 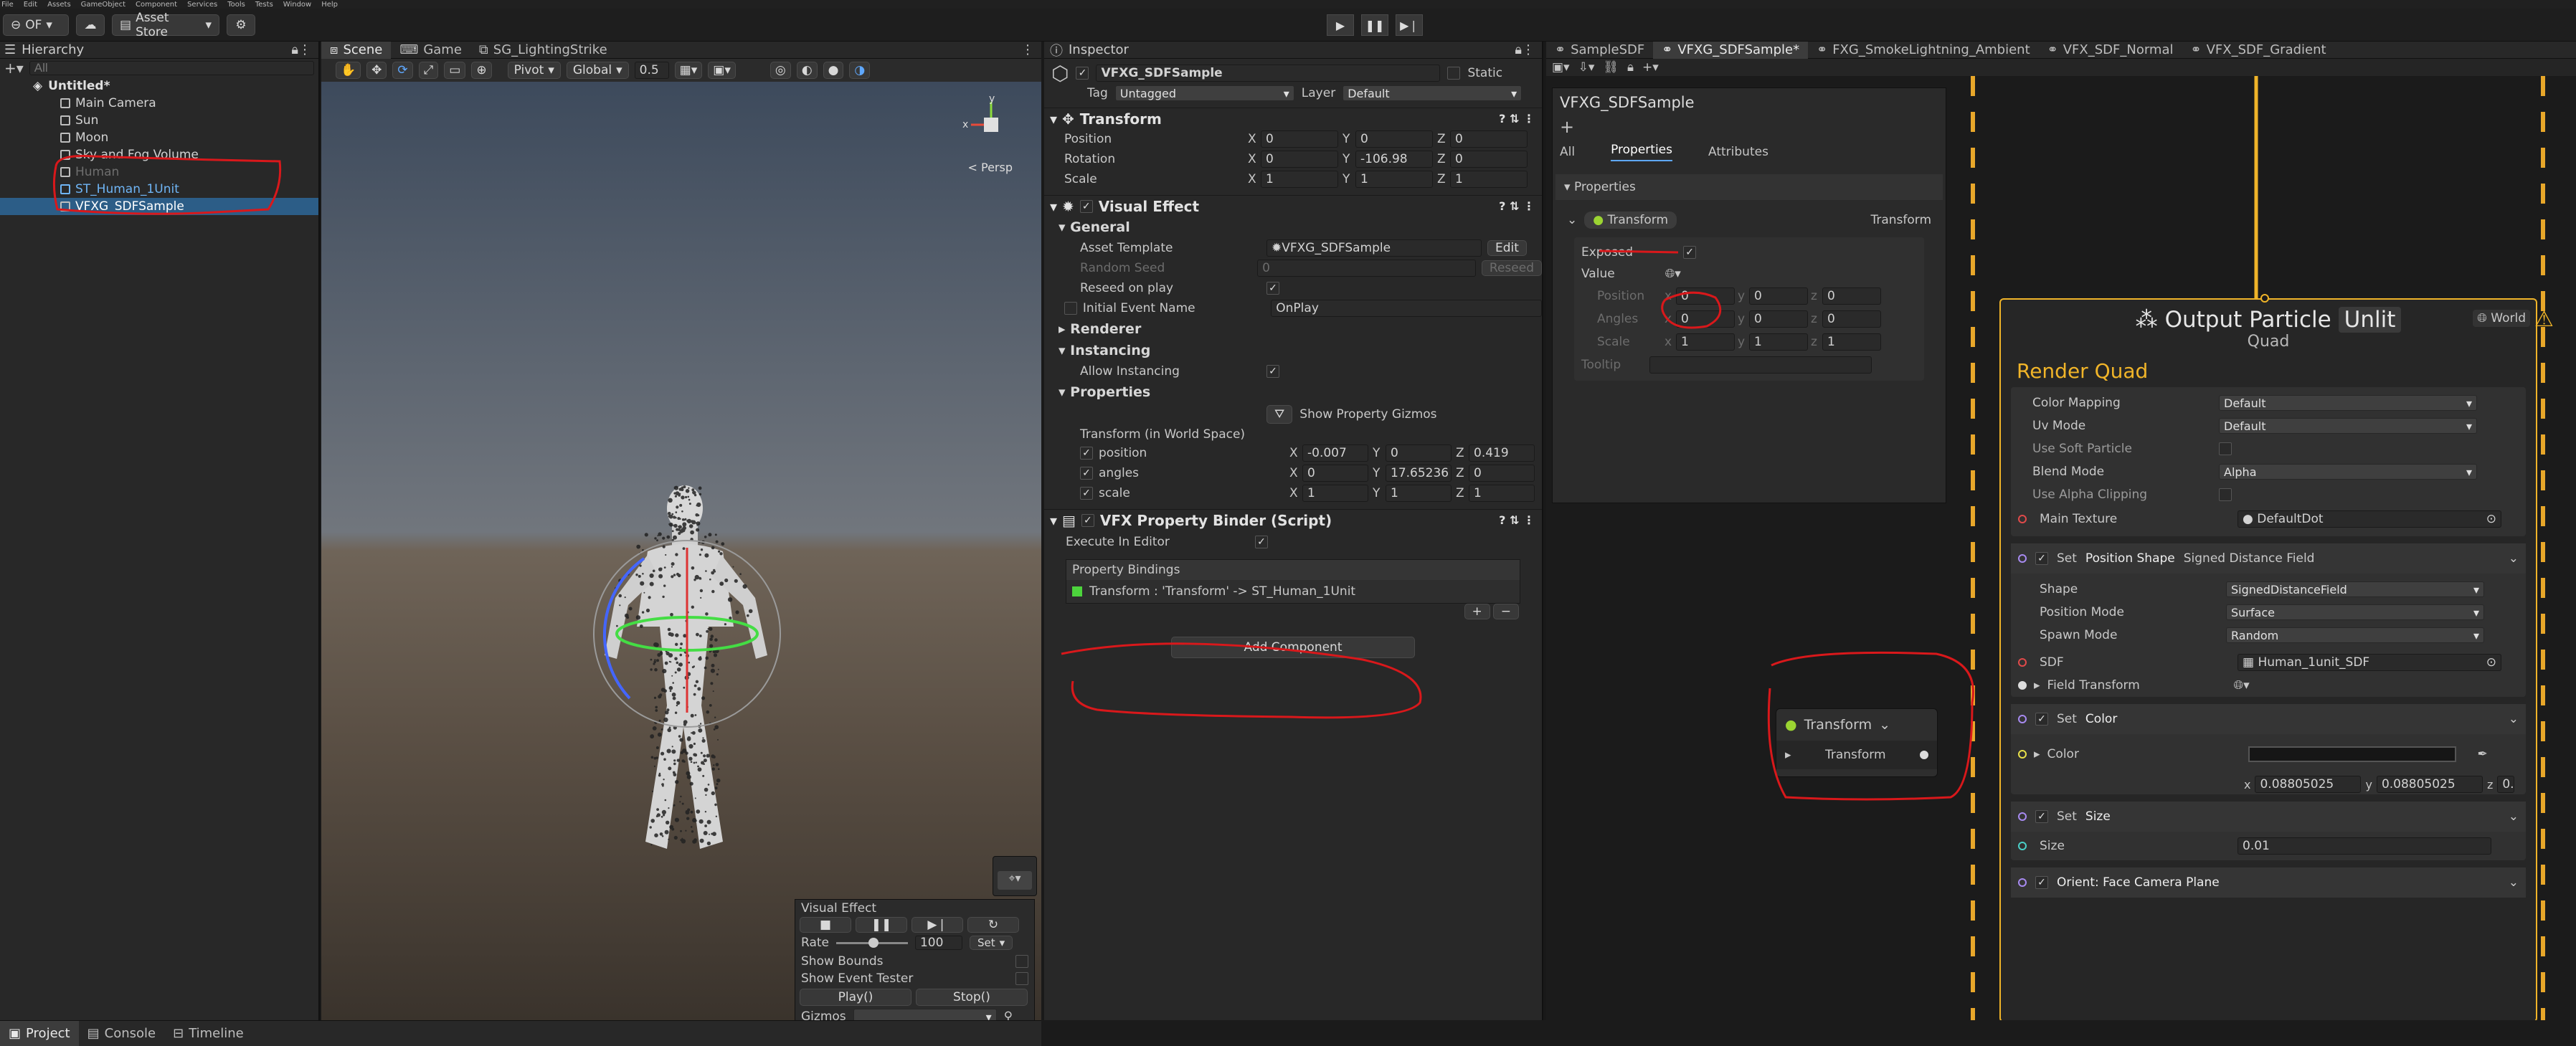 I want to click on random-seed-field: 0, so click(x=1366, y=269).